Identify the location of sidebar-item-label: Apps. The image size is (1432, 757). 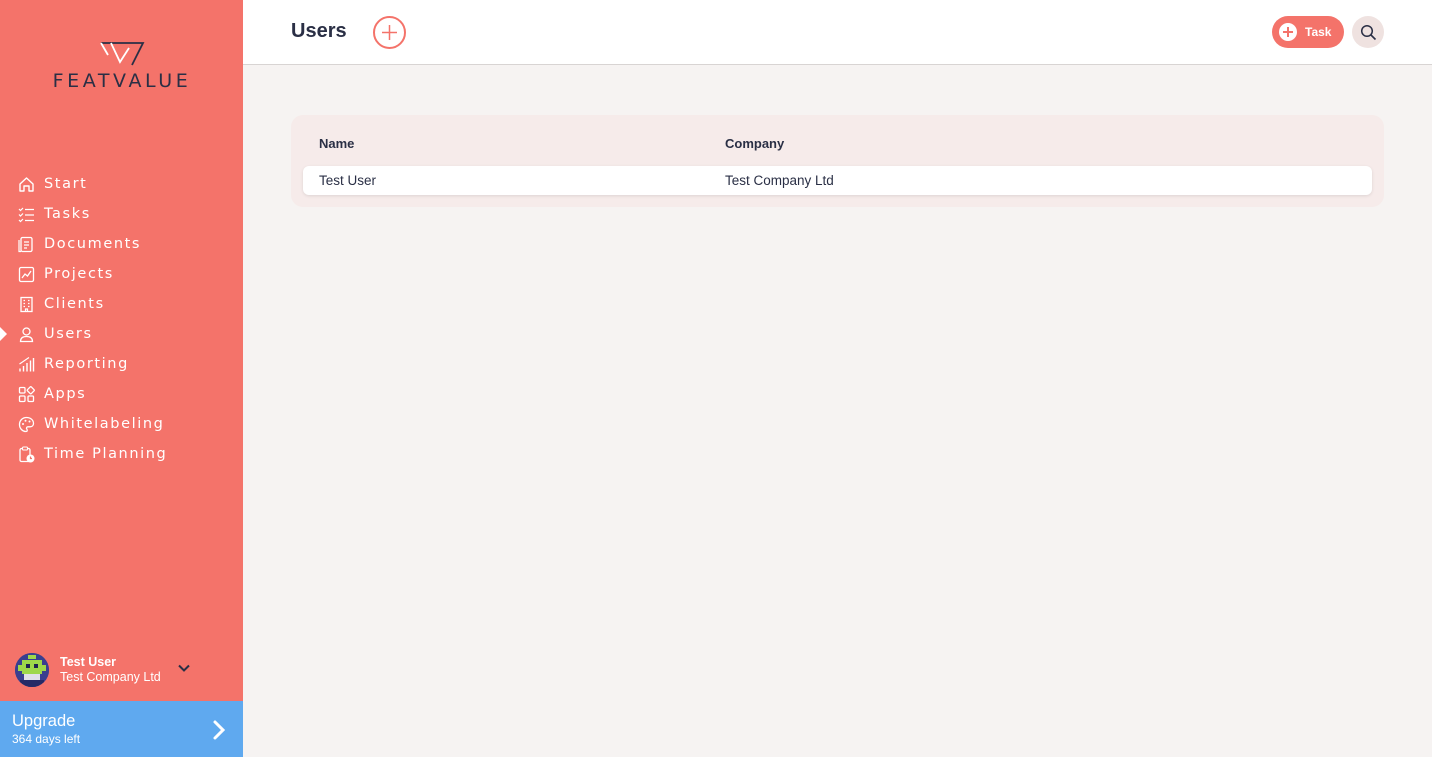
(65, 394).